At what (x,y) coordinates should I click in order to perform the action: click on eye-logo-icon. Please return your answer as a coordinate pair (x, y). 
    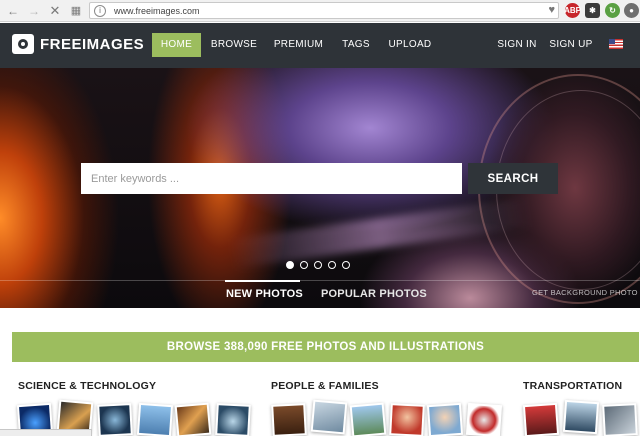
    Looking at the image, I should click on (23, 44).